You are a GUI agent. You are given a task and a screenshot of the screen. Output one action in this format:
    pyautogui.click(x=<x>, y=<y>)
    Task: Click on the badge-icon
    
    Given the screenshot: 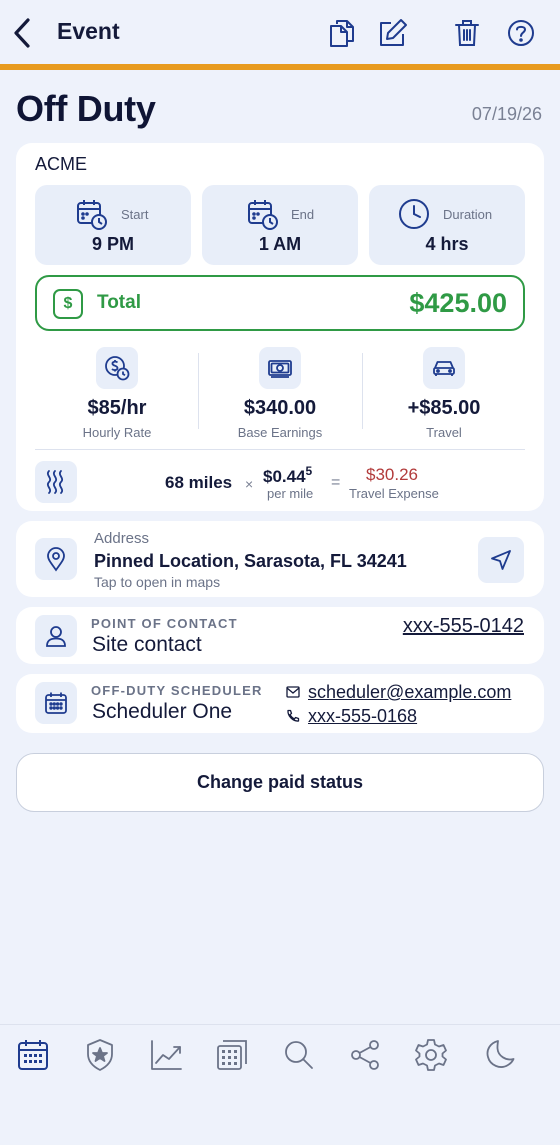 What is the action you would take?
    pyautogui.click(x=100, y=1055)
    